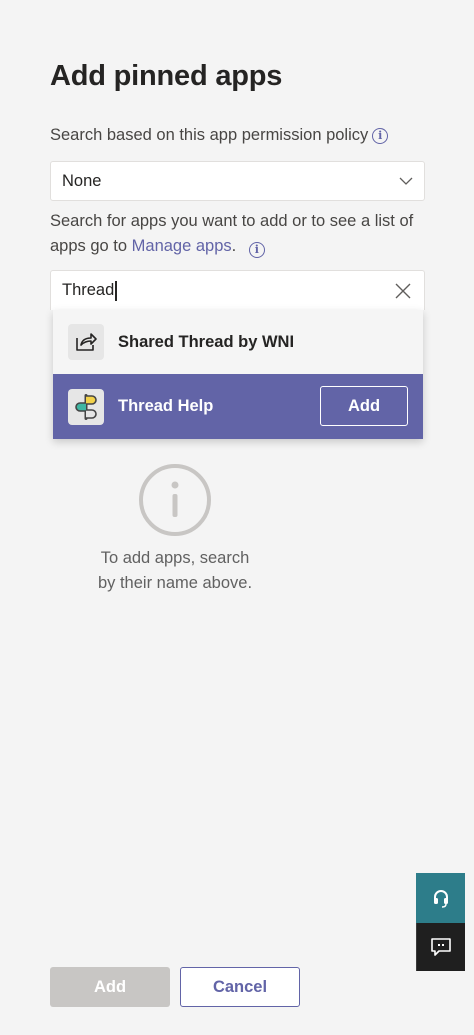 The image size is (474, 1035). Describe the element at coordinates (86, 406) in the screenshot. I see `thread-help-logo-icon` at that location.